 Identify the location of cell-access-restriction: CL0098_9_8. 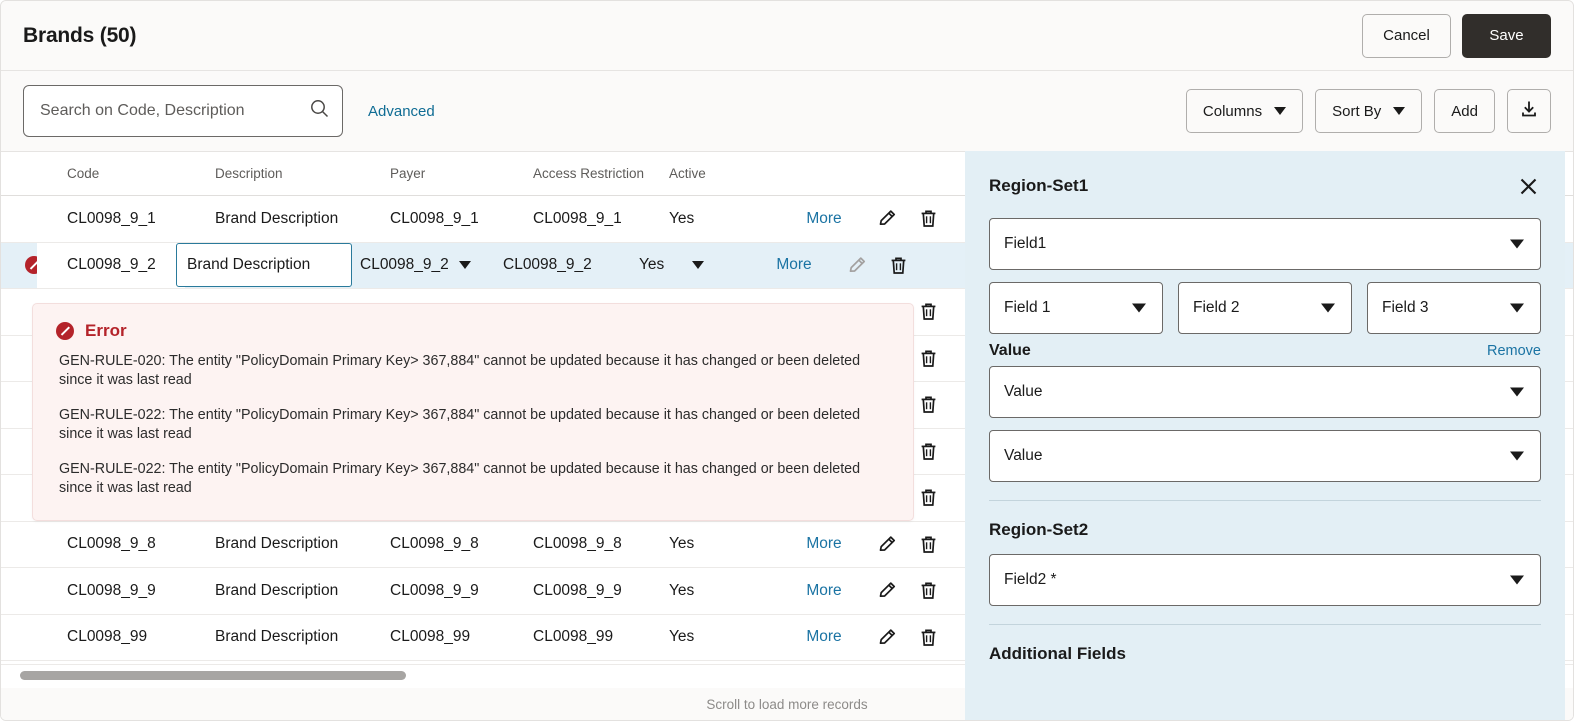
(577, 544).